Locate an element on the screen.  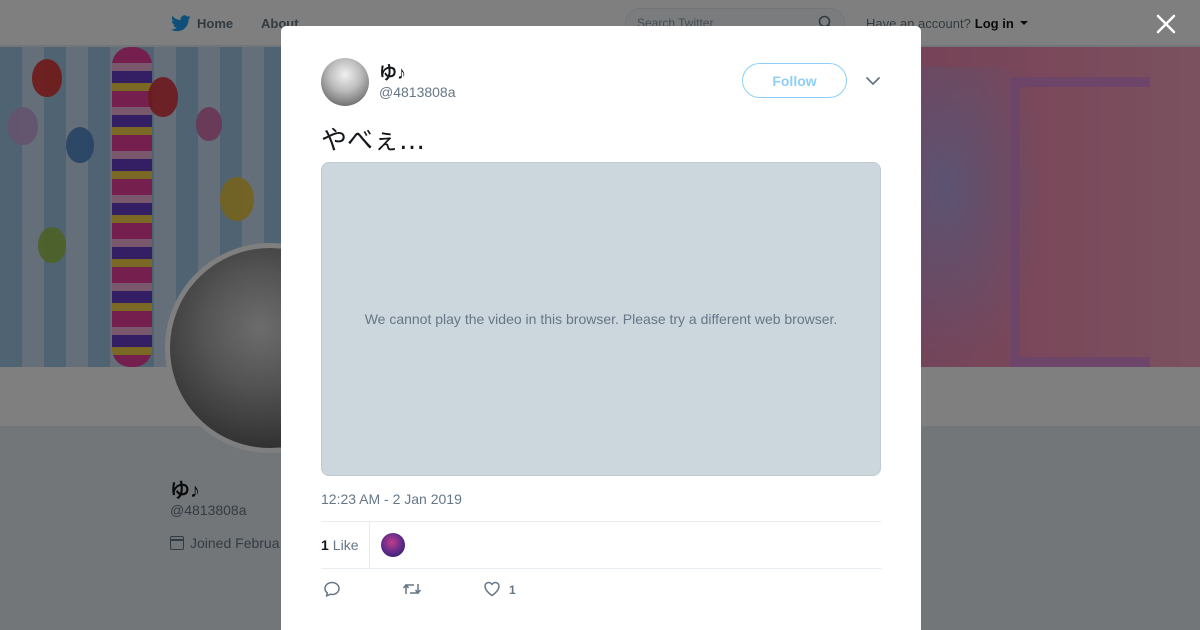
likes-label: Like is located at coordinates (345, 545).